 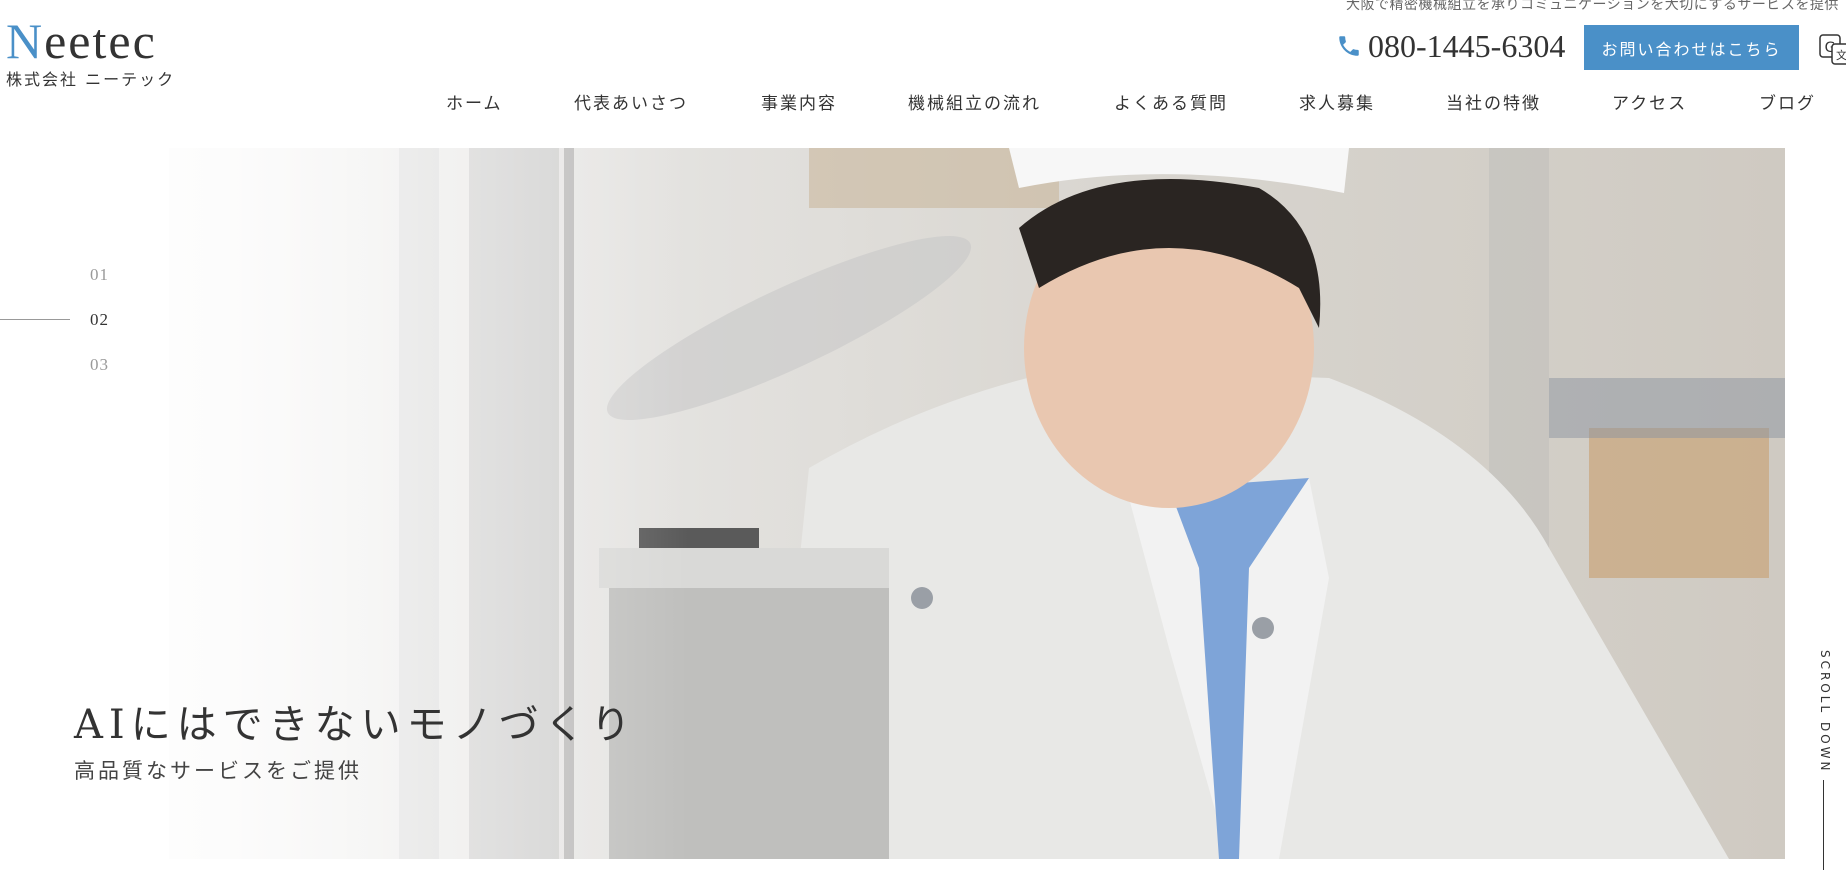 I want to click on contact-button: お問い合わせはこちら, so click(x=1691, y=47).